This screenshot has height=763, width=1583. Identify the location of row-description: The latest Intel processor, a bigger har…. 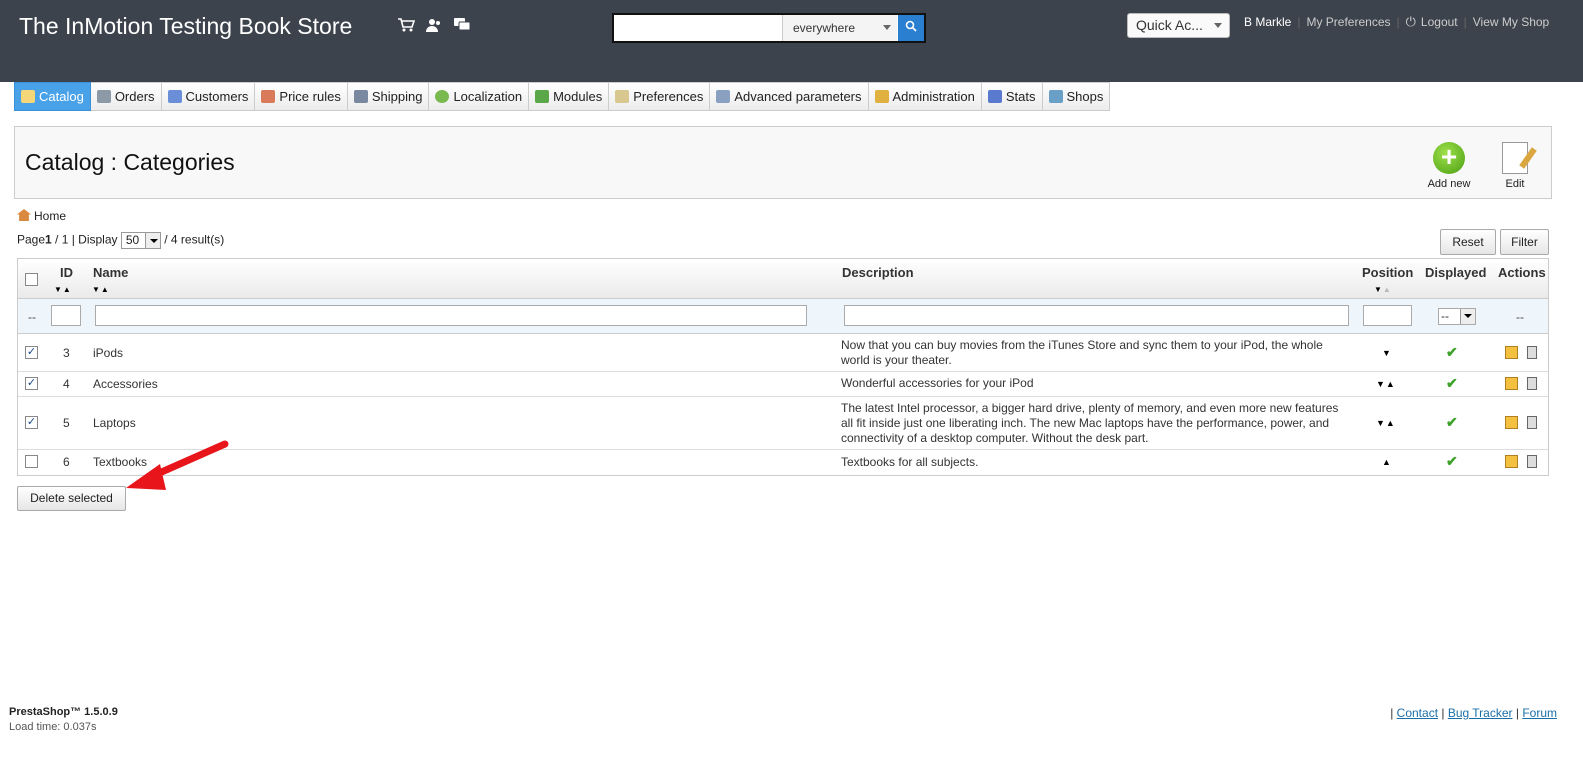
(1090, 423).